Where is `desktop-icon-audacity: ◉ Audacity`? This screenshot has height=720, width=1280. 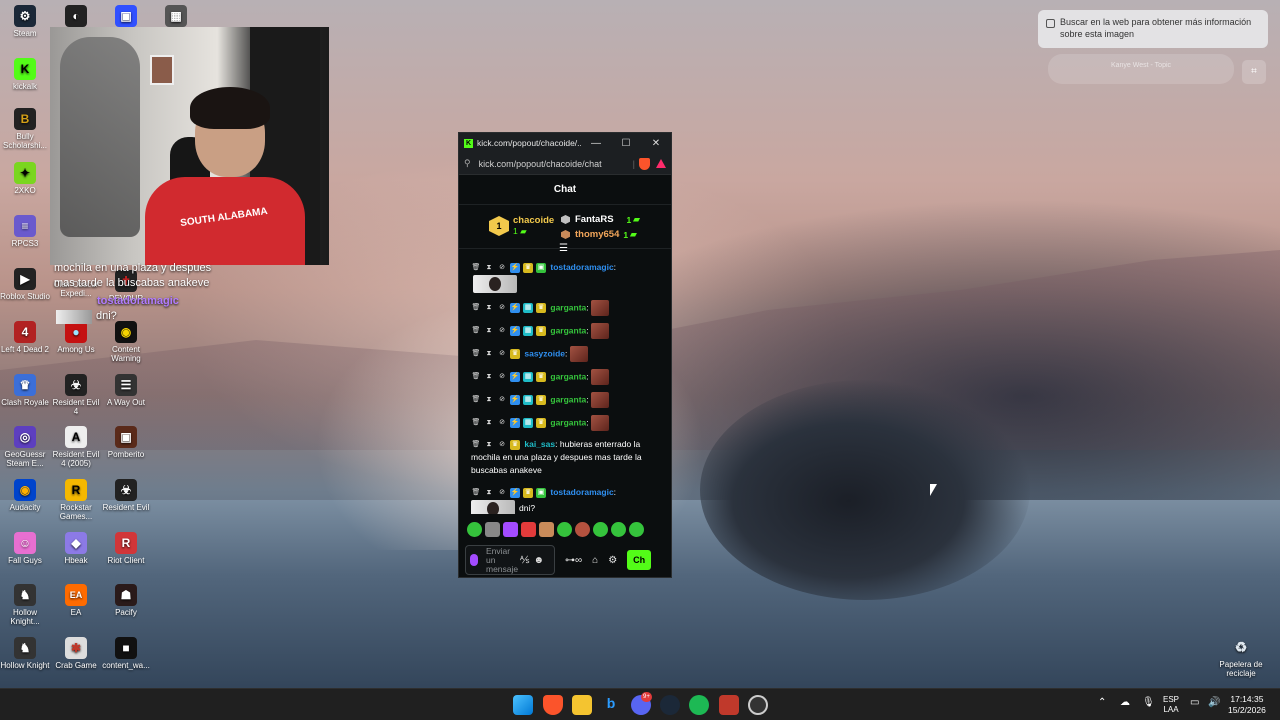 desktop-icon-audacity: ◉ Audacity is located at coordinates (25, 495).